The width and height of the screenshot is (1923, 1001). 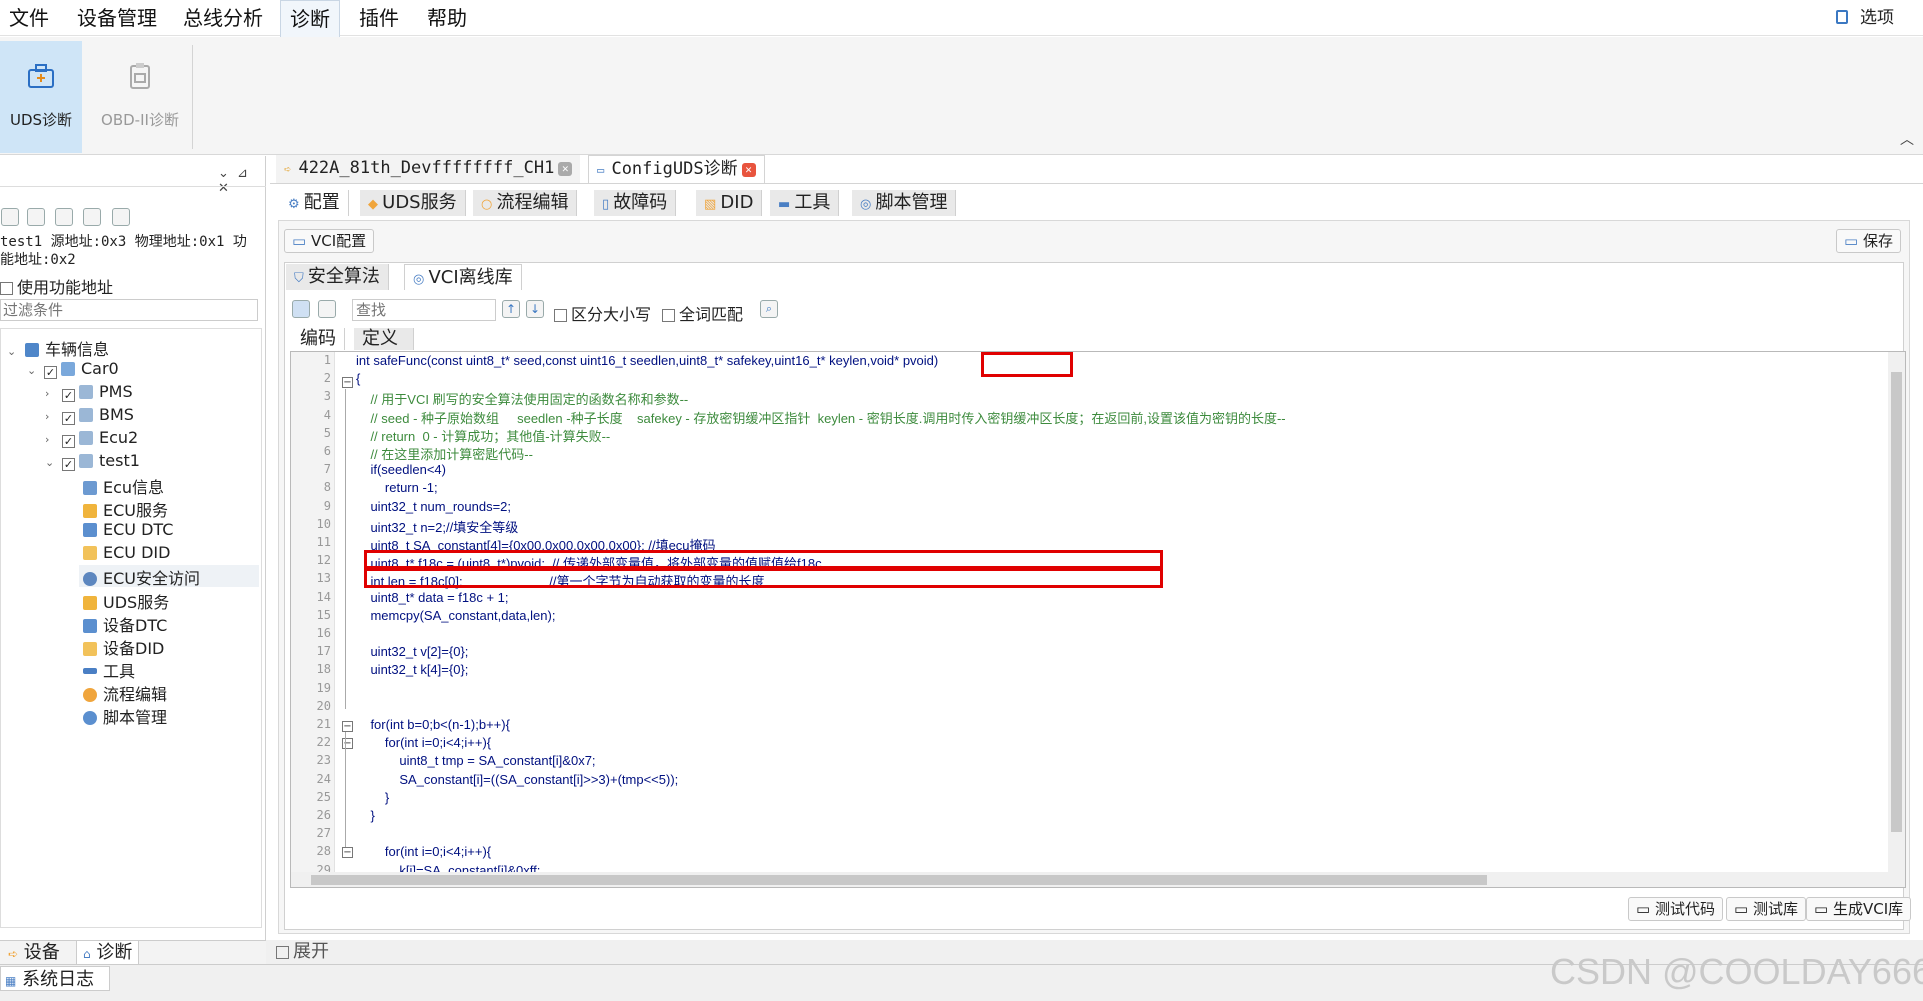 I want to click on line-number: 10, so click(x=323, y=523).